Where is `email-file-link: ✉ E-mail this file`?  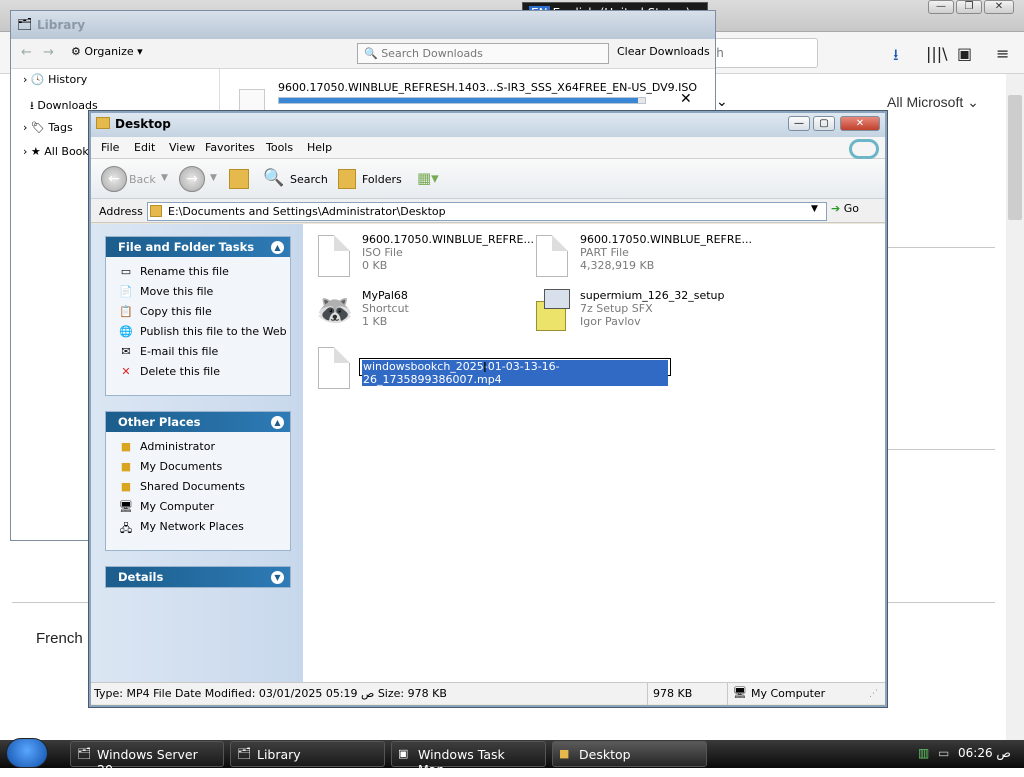
email-file-link: ✉ E-mail this file is located at coordinates (198, 353).